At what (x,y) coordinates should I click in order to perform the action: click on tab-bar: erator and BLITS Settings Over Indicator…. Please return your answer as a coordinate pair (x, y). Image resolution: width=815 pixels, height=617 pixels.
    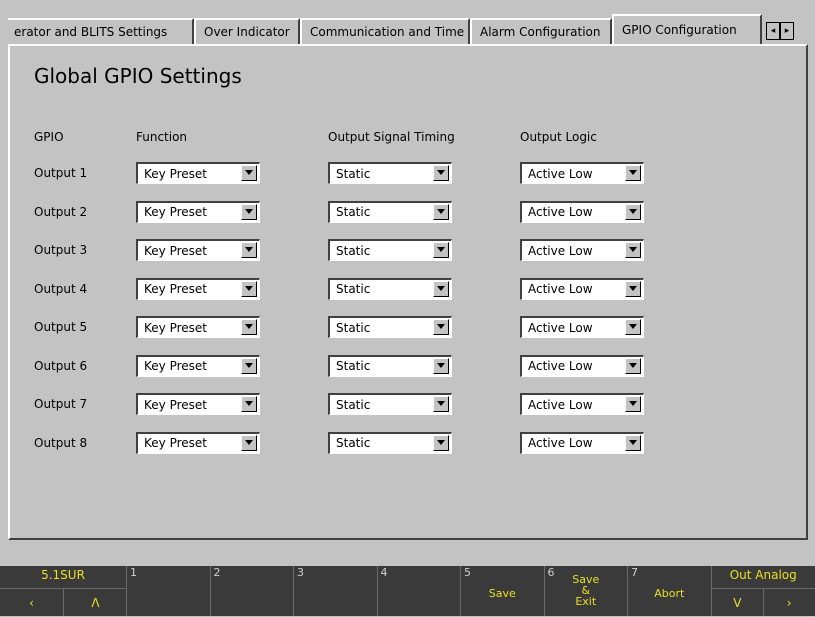
    Looking at the image, I should click on (408, 29).